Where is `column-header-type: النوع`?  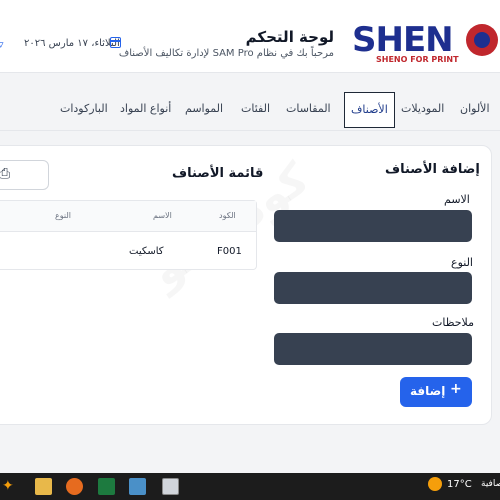
column-header-type: النوع is located at coordinates (63, 215).